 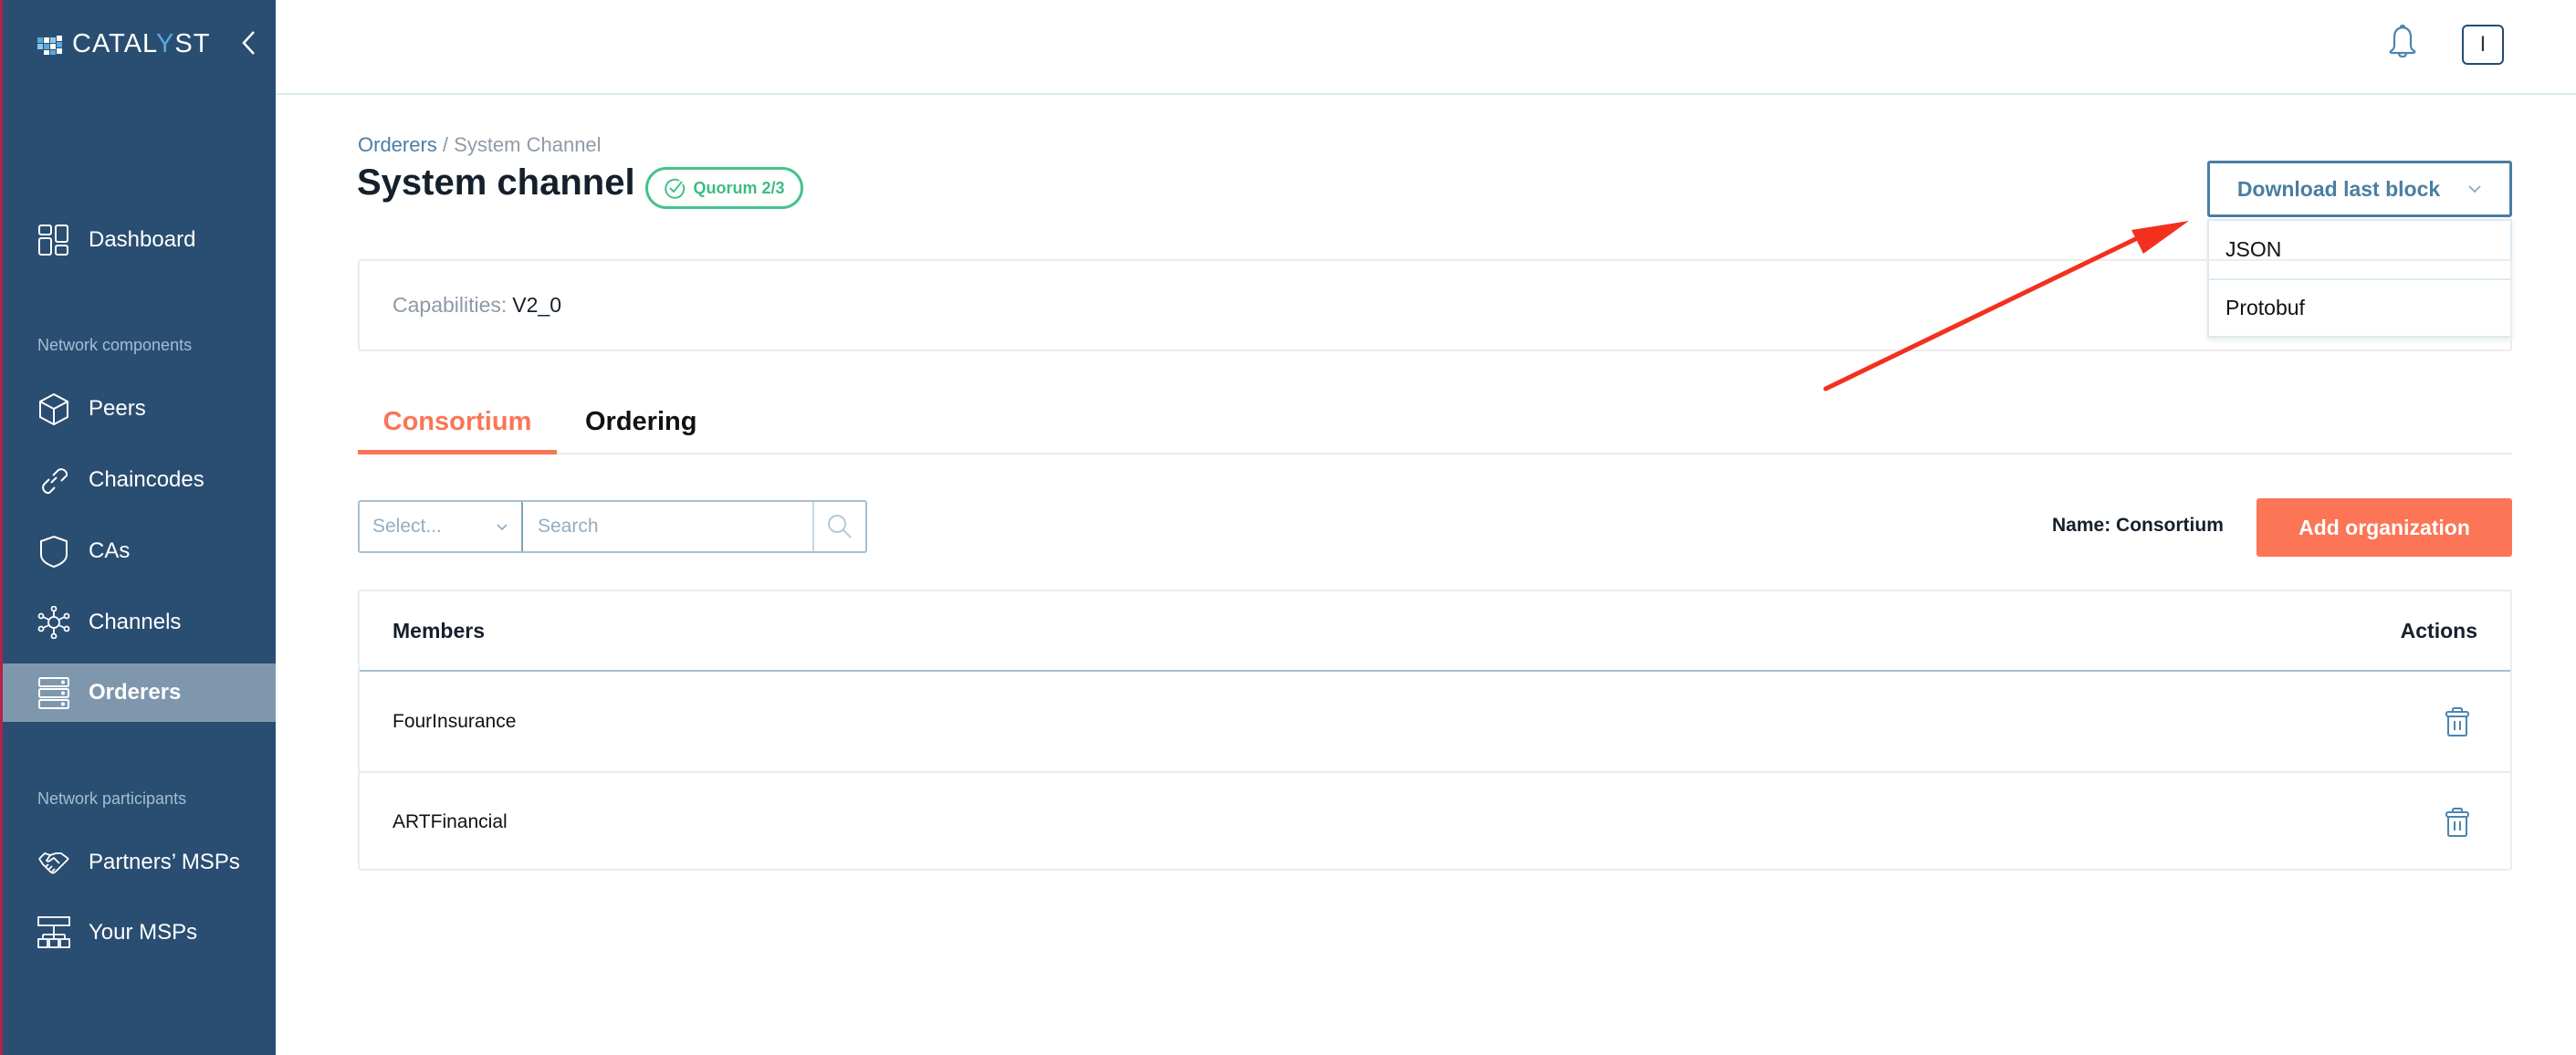 I want to click on catalyst-logo: CATALYST, so click(x=124, y=44).